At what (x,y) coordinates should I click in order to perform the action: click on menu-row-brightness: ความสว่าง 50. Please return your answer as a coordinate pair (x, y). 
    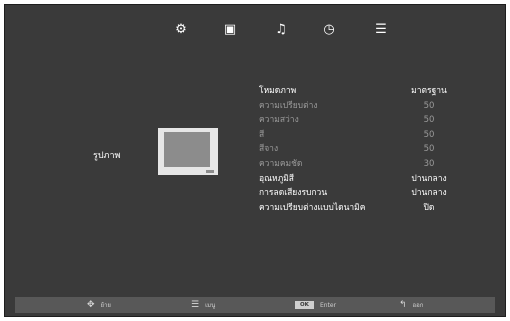
    Looking at the image, I should click on (359, 120).